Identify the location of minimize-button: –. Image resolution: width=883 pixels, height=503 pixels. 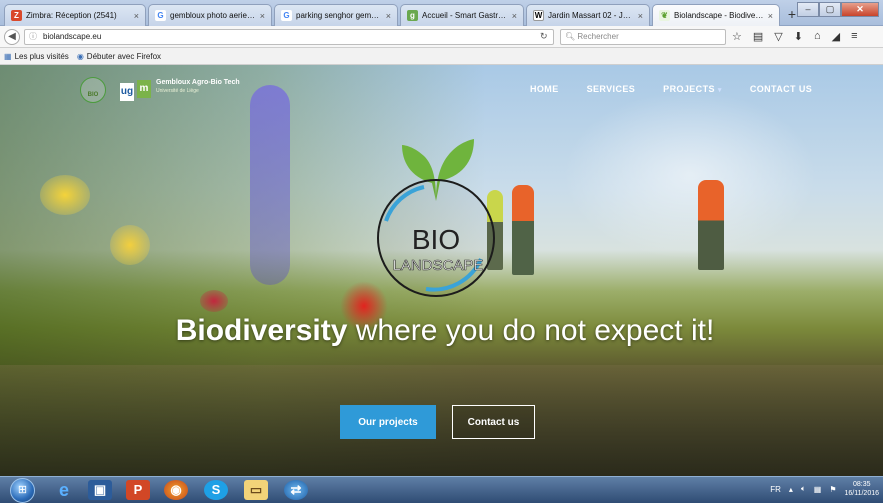
(808, 9).